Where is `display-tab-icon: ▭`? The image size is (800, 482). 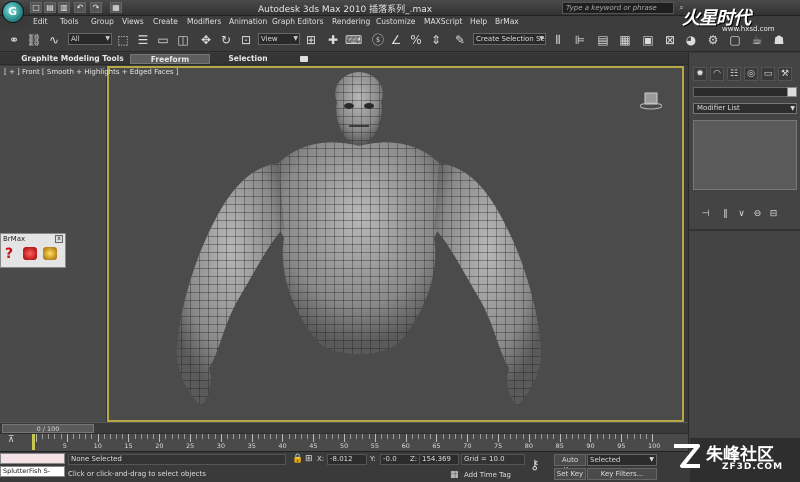 display-tab-icon: ▭ is located at coordinates (768, 74).